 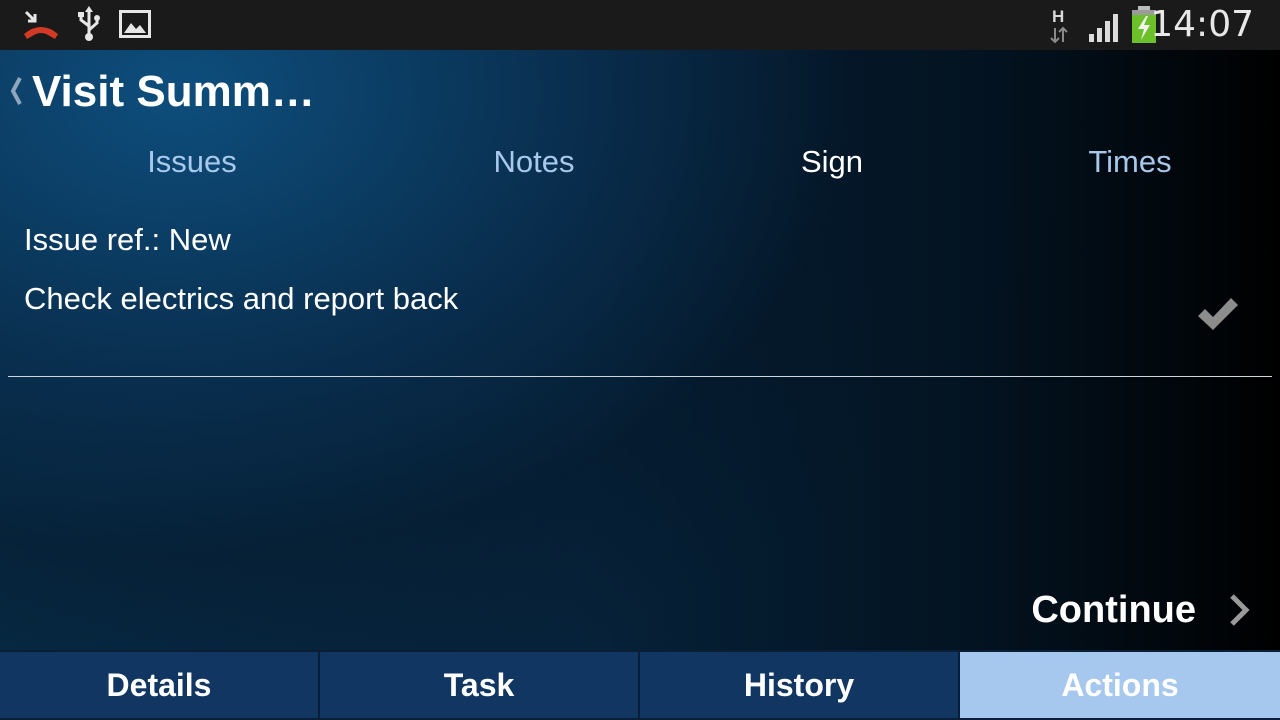 I want to click on svg-text: H, so click(x=1058, y=16).